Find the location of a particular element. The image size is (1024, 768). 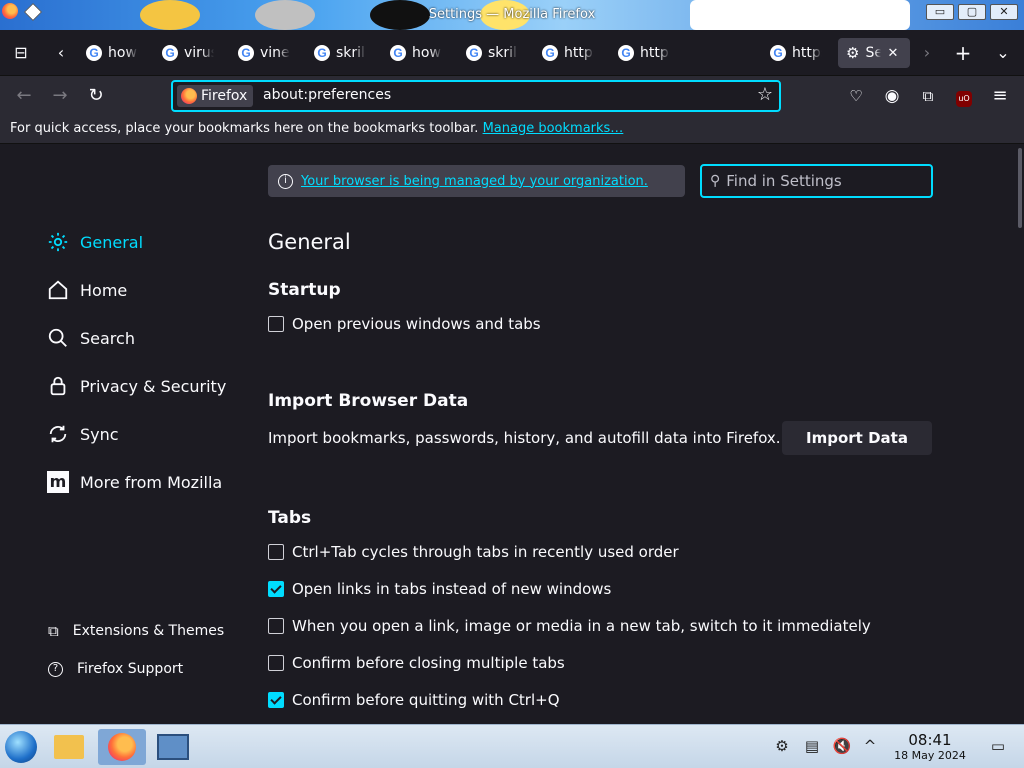

new-tab-icon: + is located at coordinates (963, 53).